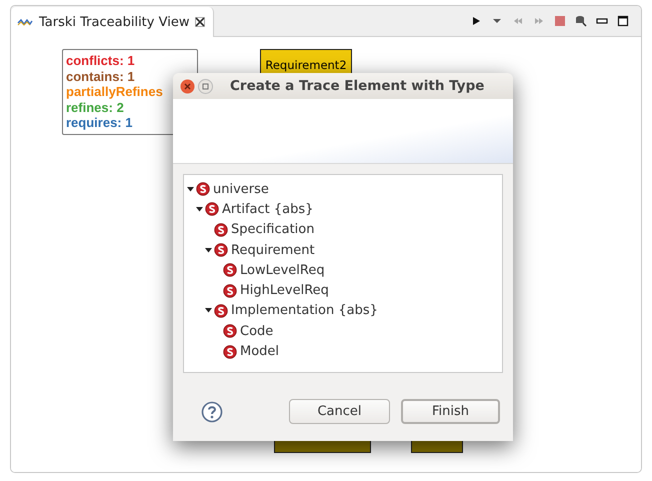 The width and height of the screenshot is (652, 481). What do you see at coordinates (272, 230) in the screenshot?
I see `tree-item: Specification` at bounding box center [272, 230].